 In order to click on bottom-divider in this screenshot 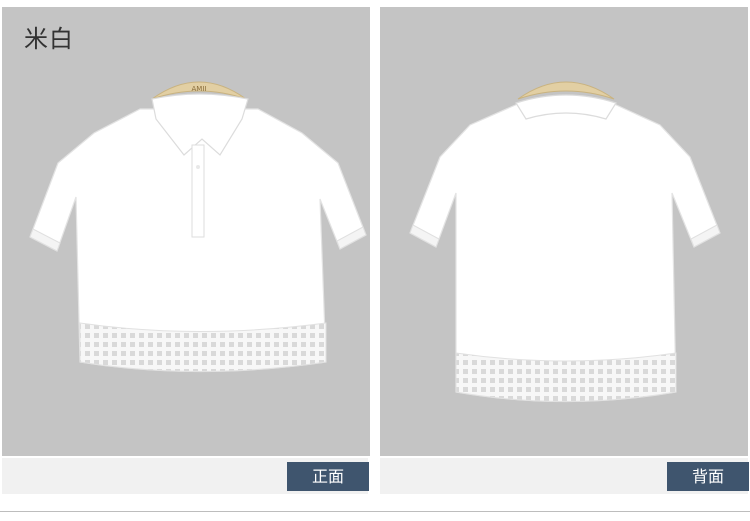, I will do `click(375, 511)`.